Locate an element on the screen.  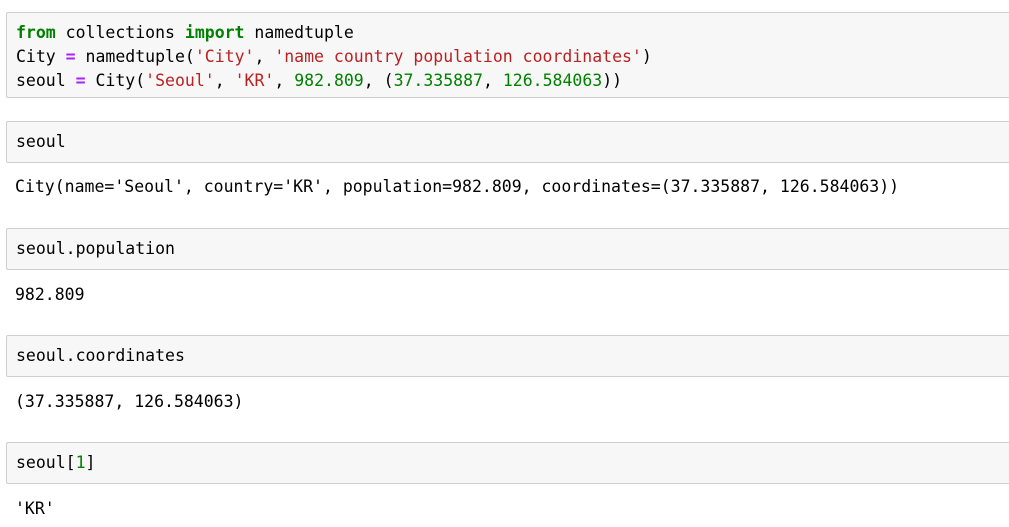
output-text: 'KR' is located at coordinates (35, 508).